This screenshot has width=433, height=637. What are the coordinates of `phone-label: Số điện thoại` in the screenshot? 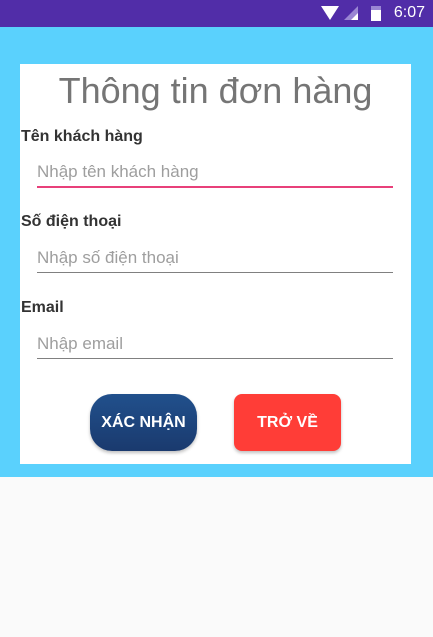 It's located at (71, 221).